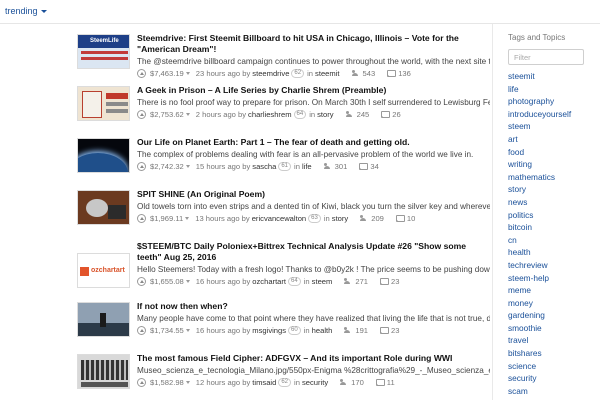 The height and width of the screenshot is (400, 600). What do you see at coordinates (279, 218) in the screenshot?
I see `post-author: ericvancewalton` at bounding box center [279, 218].